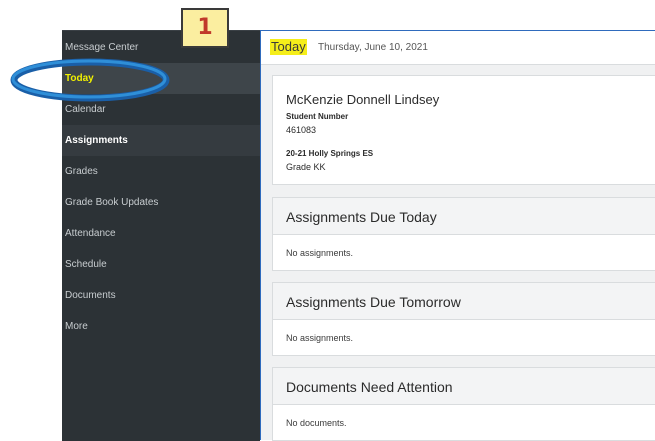  I want to click on assignments-due-today-card: Assignments Due Today No assignments., so click(463, 234).